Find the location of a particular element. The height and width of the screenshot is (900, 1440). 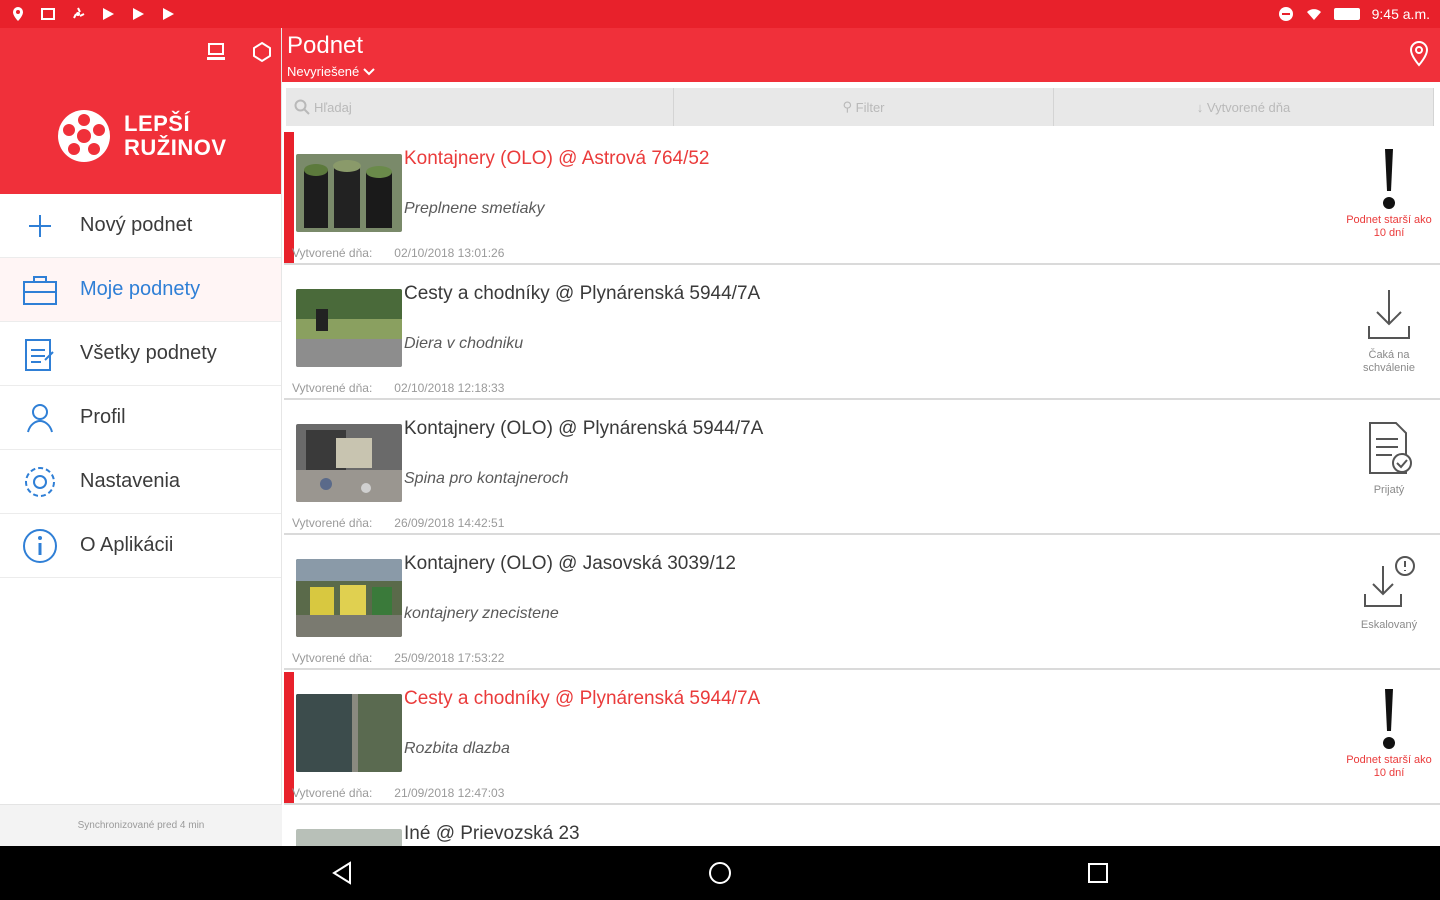

report-meta: Vytvorené dňa: 02/10/2018 13:01:26 is located at coordinates (398, 253).